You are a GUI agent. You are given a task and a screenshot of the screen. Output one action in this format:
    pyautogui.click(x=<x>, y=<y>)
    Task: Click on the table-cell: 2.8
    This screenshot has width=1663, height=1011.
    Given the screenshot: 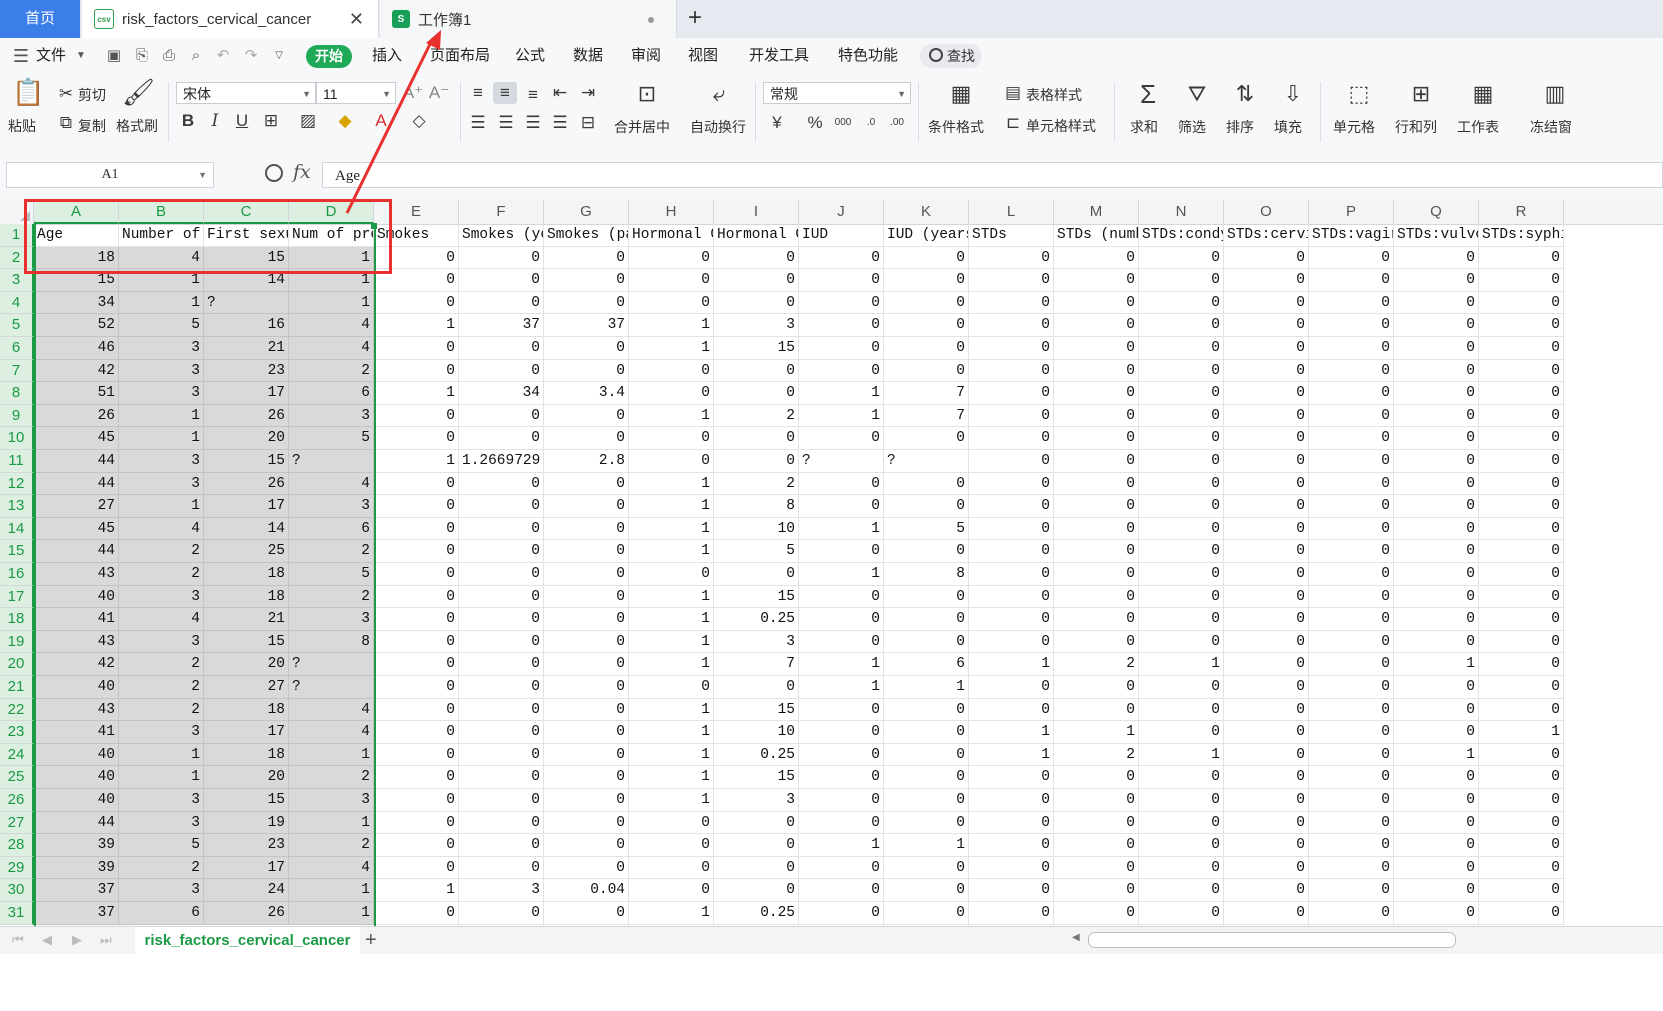 What is the action you would take?
    pyautogui.click(x=586, y=461)
    